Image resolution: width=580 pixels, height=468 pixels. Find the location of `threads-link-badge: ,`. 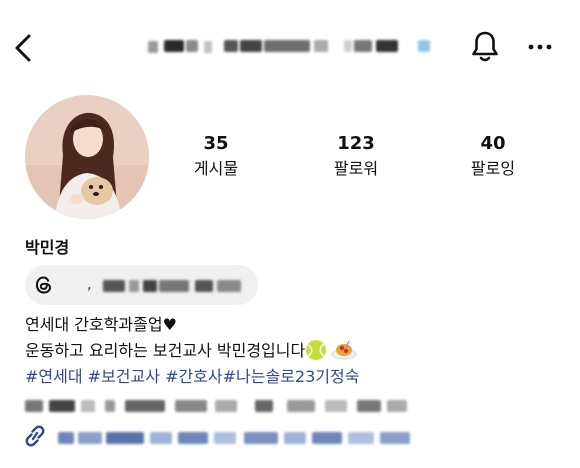

threads-link-badge: , is located at coordinates (141, 285).